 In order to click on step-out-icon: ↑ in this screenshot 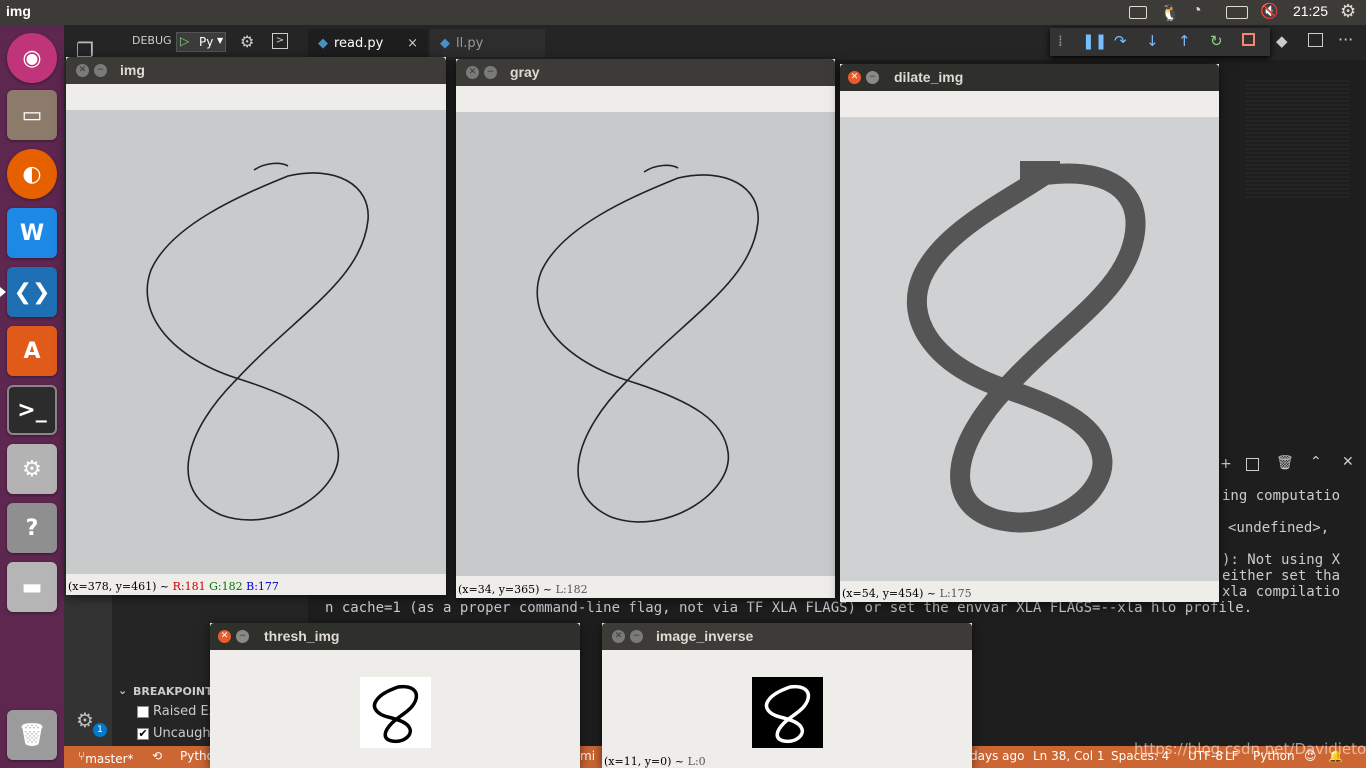, I will do `click(1184, 41)`.